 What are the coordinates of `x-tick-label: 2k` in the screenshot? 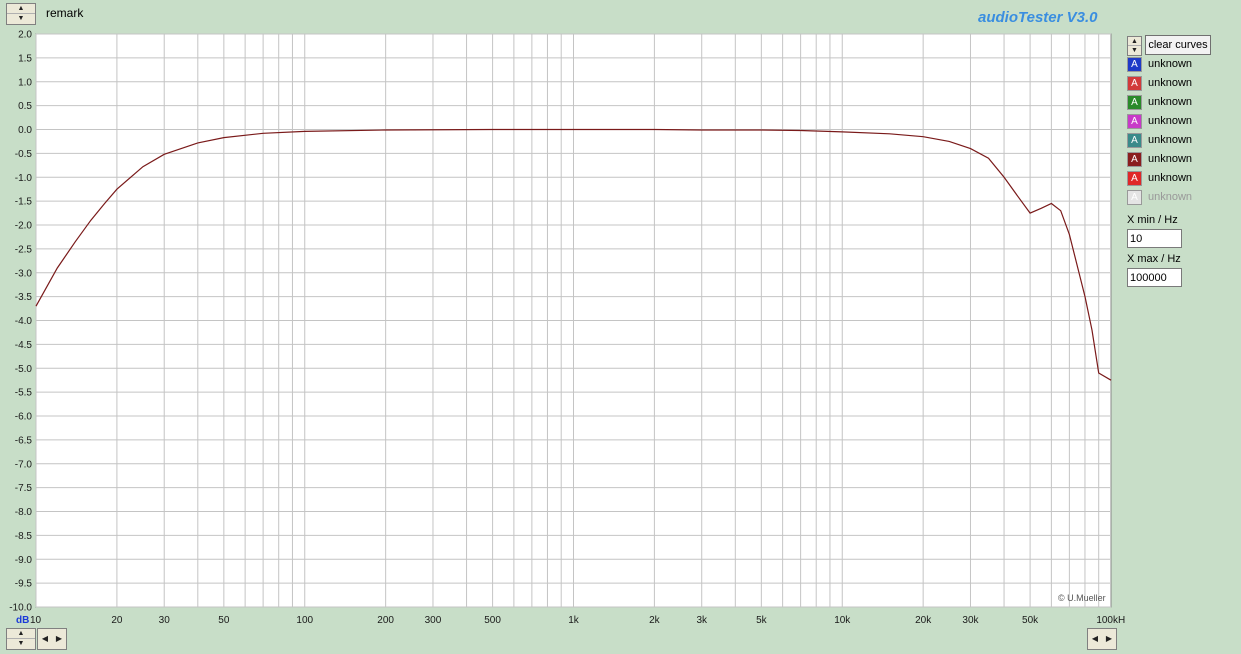 It's located at (655, 620).